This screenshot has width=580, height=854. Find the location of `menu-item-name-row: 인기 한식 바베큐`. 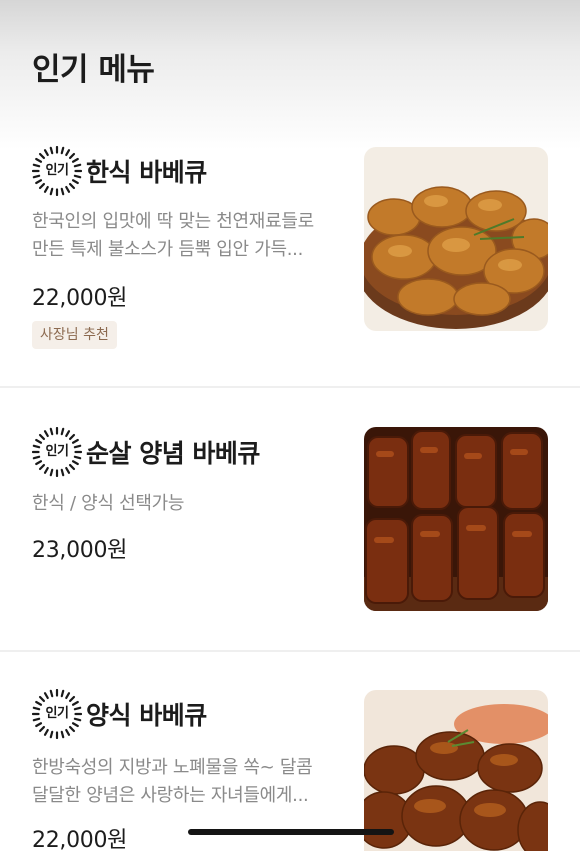

menu-item-name-row: 인기 한식 바베큐 is located at coordinates (119, 171).